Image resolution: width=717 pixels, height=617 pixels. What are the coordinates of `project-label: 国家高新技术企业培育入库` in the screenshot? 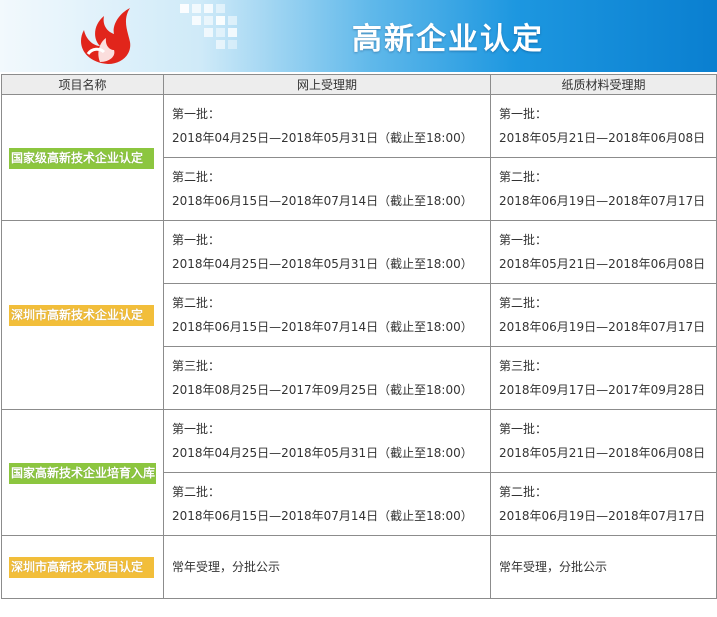 It's located at (82, 473).